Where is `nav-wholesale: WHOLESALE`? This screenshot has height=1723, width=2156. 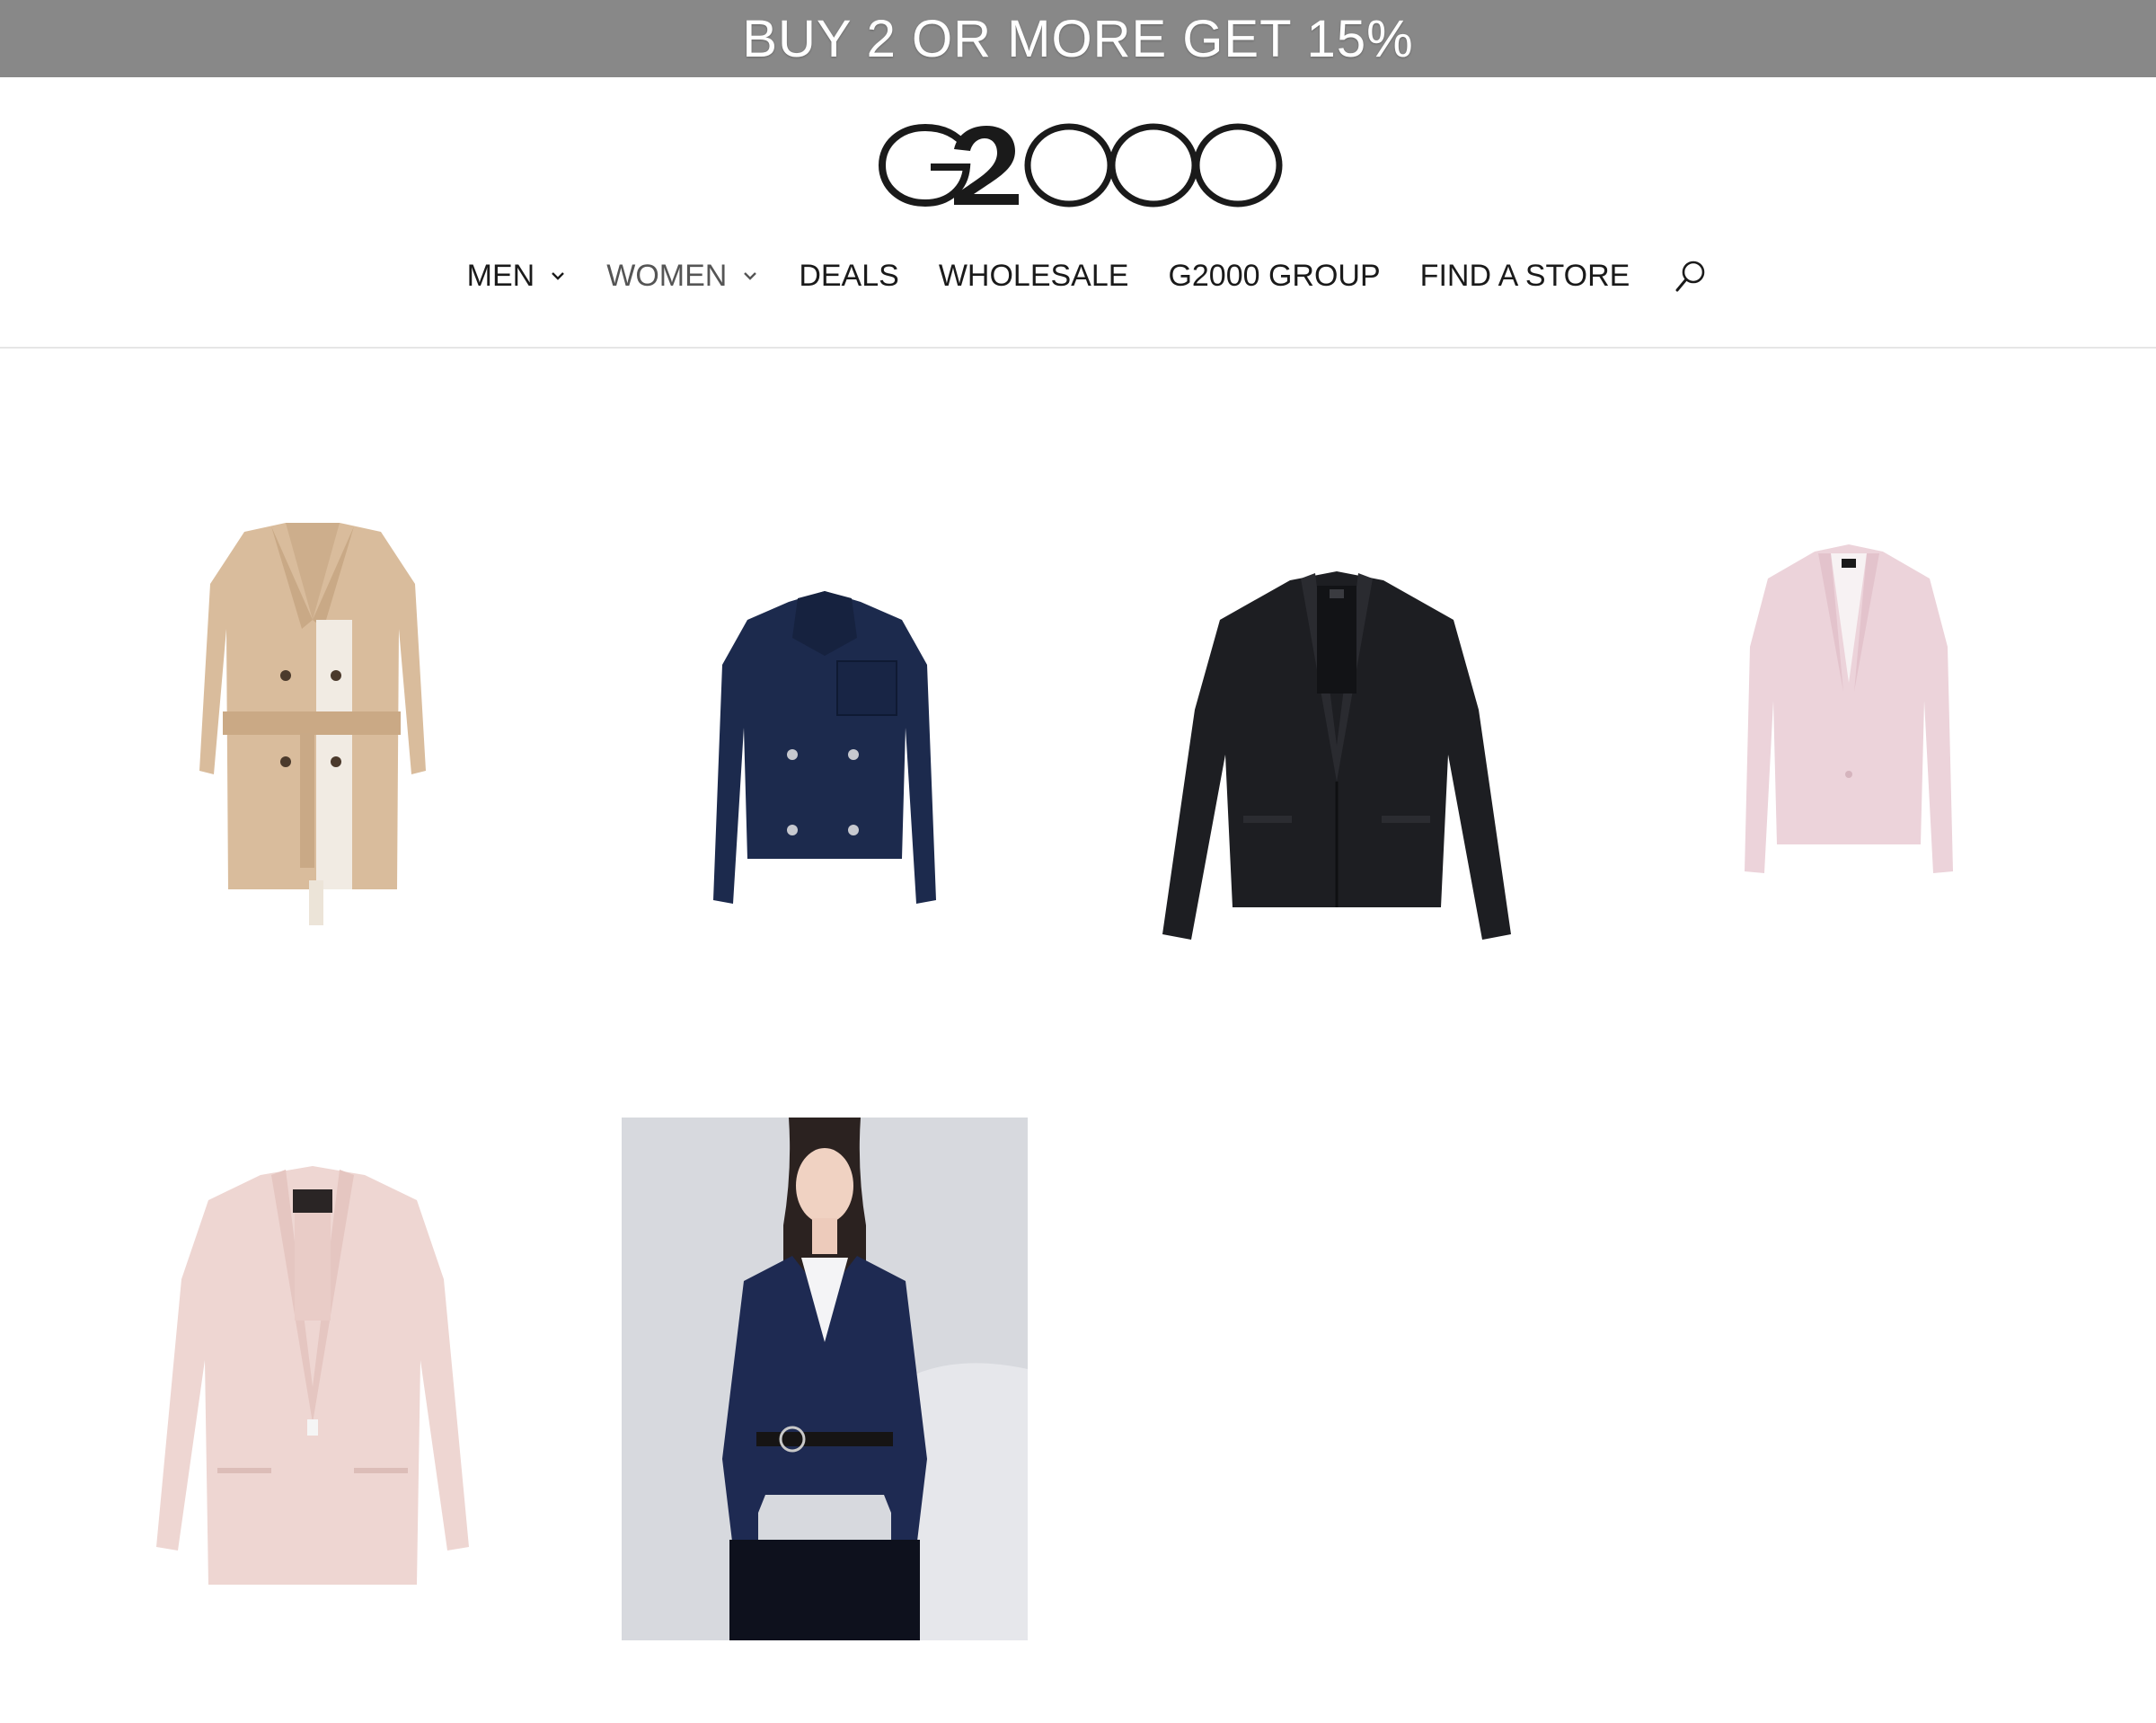 nav-wholesale: WHOLESALE is located at coordinates (1034, 276).